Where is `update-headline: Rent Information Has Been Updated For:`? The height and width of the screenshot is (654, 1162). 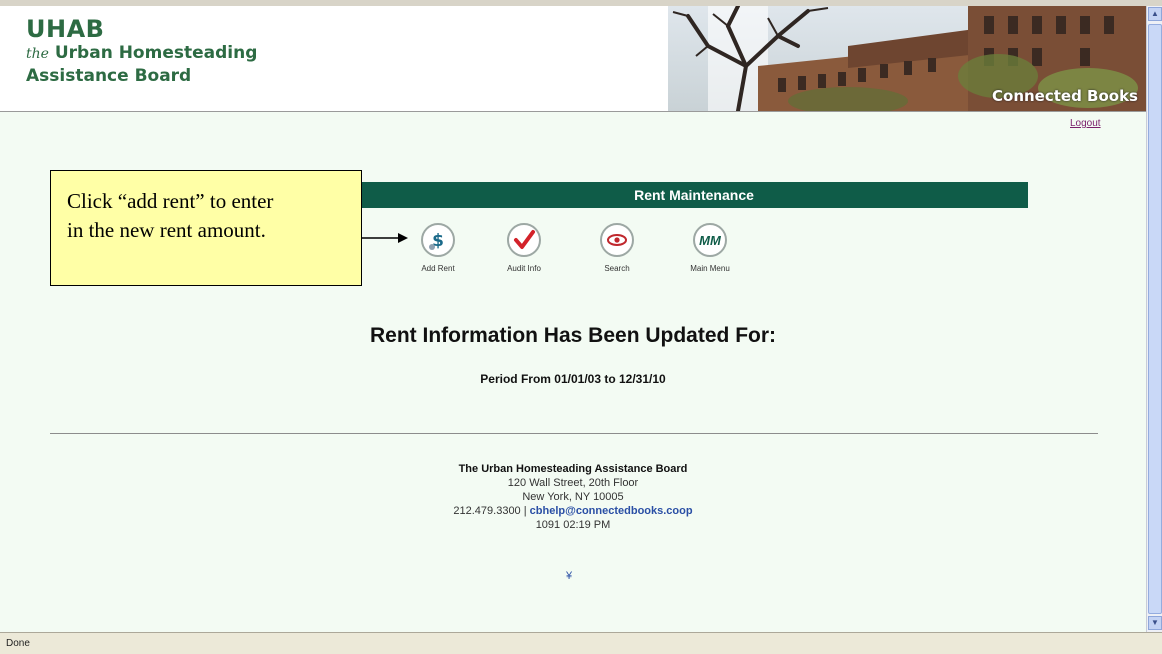
update-headline: Rent Information Has Been Updated For: is located at coordinates (573, 335).